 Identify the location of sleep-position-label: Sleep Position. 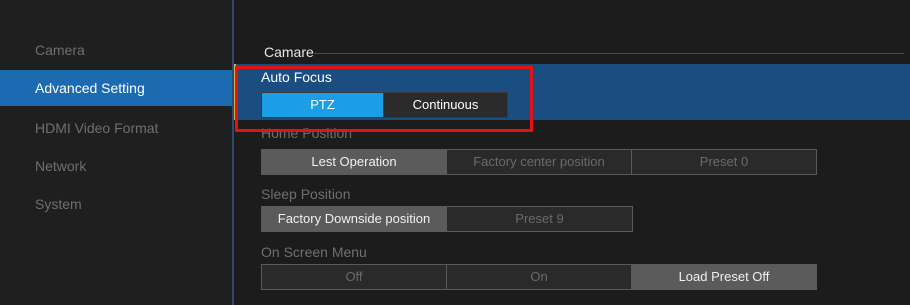
(306, 194).